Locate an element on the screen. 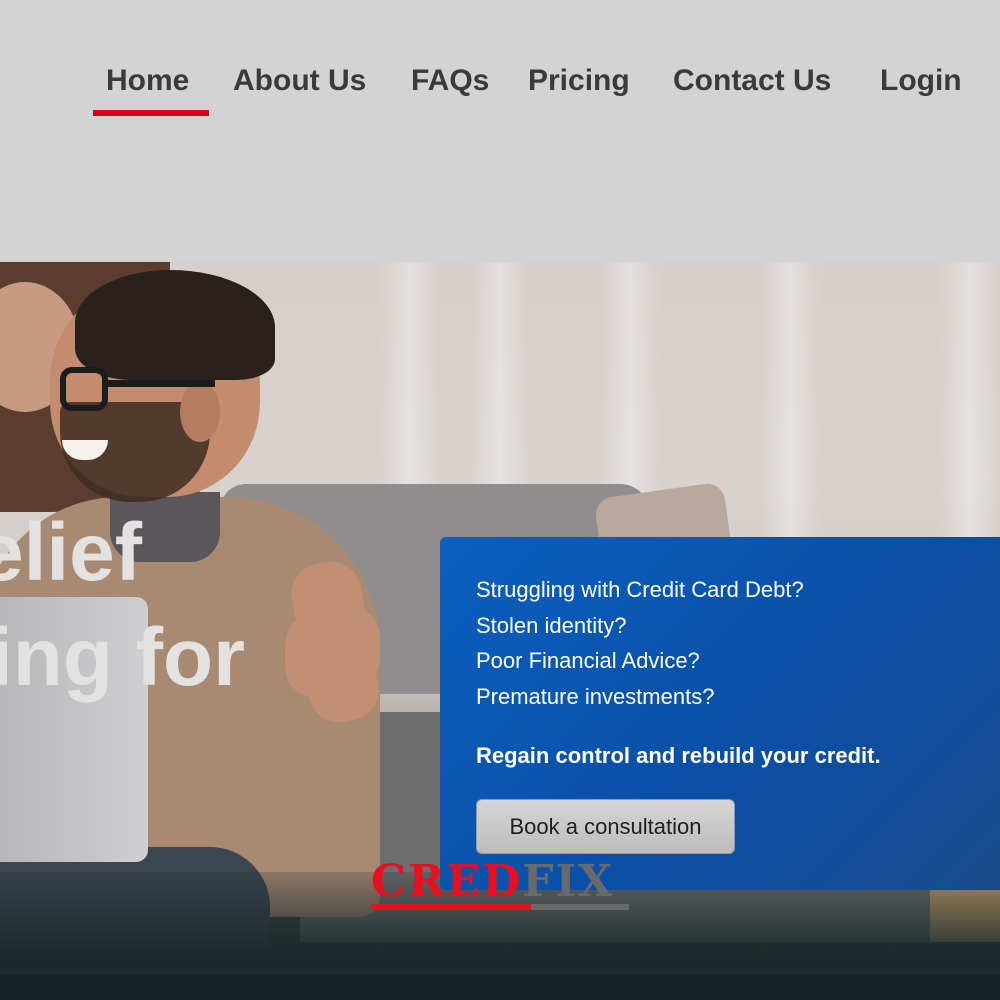 This screenshot has width=1000, height=1000. hero-headline-line2: ing for is located at coordinates (123, 657).